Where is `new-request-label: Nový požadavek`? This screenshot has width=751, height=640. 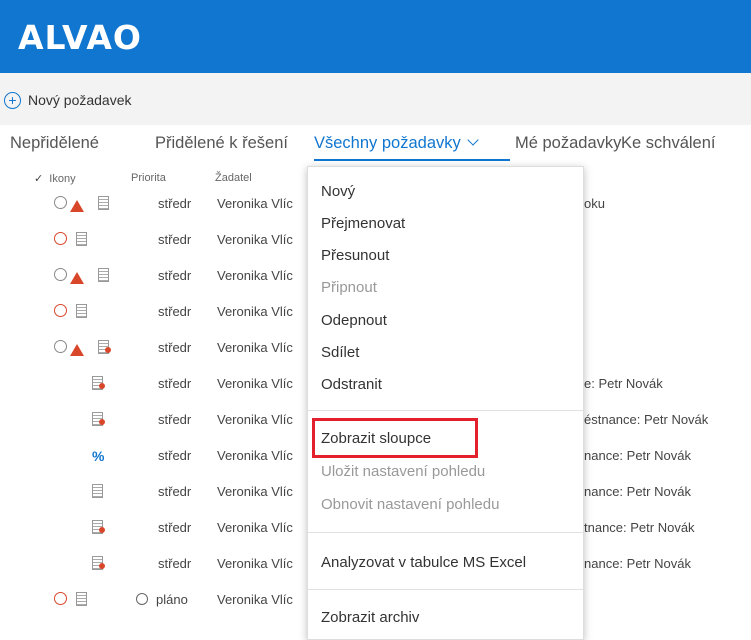
new-request-label: Nový požadavek is located at coordinates (80, 100).